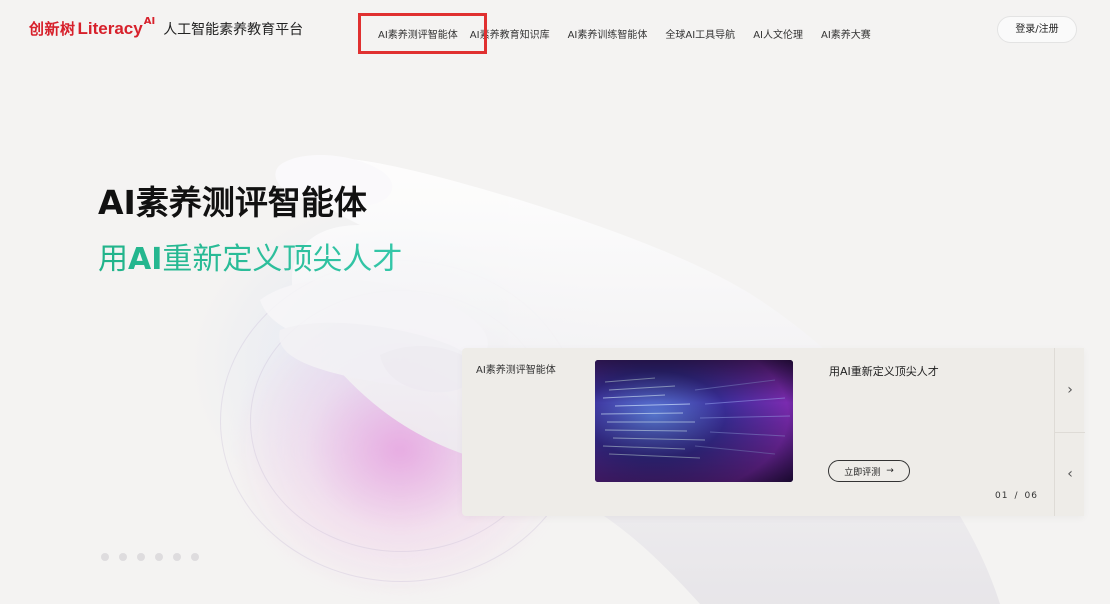  I want to click on nav-item-ethics: AI人文伦理, so click(778, 33).